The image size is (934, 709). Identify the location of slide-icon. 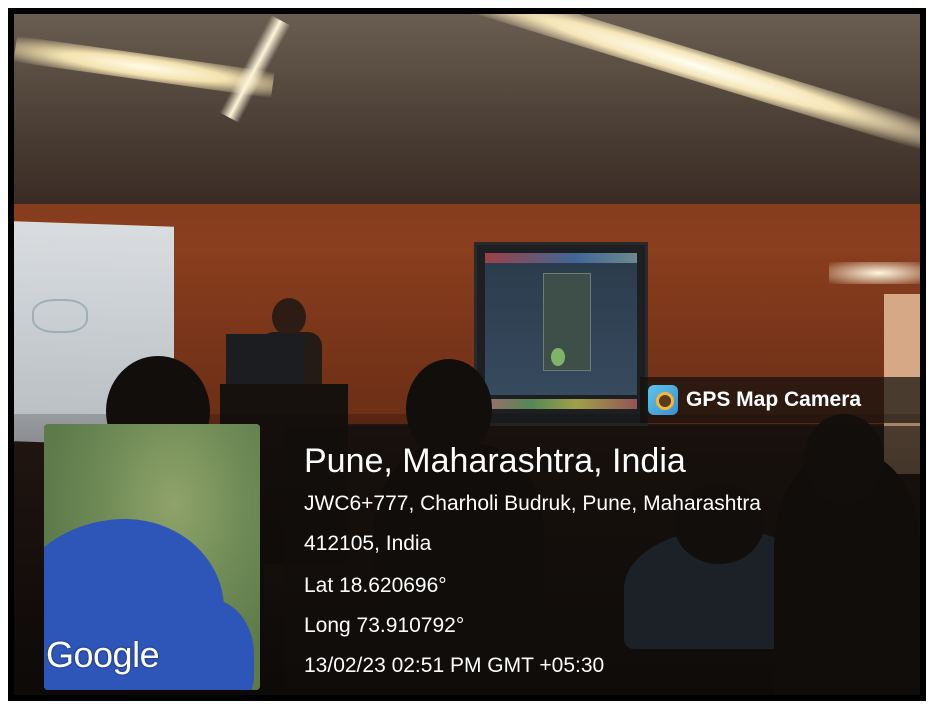
(558, 357).